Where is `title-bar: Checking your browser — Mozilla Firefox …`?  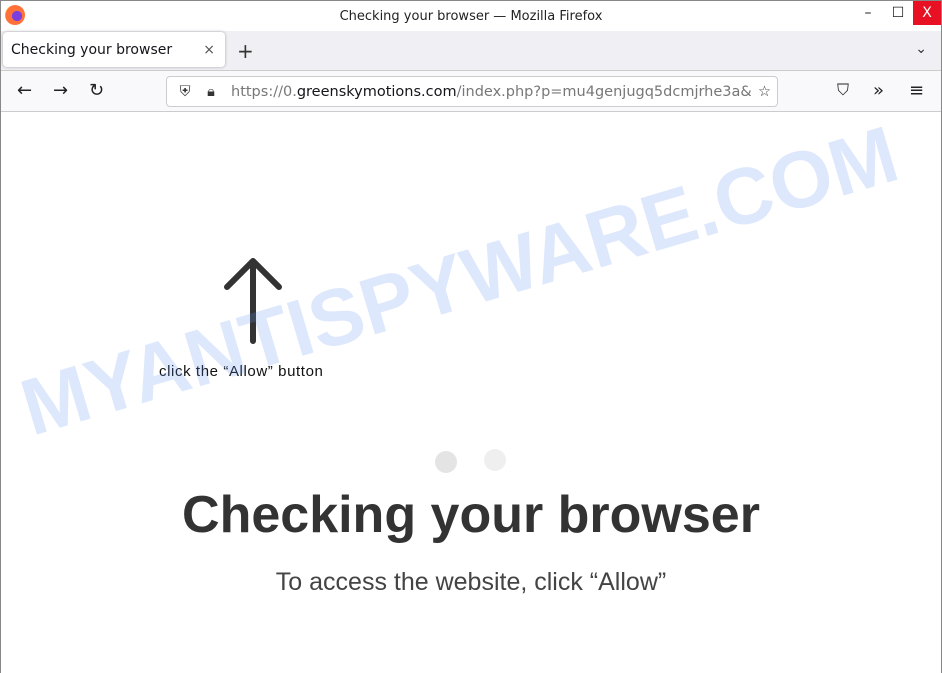 title-bar: Checking your browser — Mozilla Firefox … is located at coordinates (471, 16).